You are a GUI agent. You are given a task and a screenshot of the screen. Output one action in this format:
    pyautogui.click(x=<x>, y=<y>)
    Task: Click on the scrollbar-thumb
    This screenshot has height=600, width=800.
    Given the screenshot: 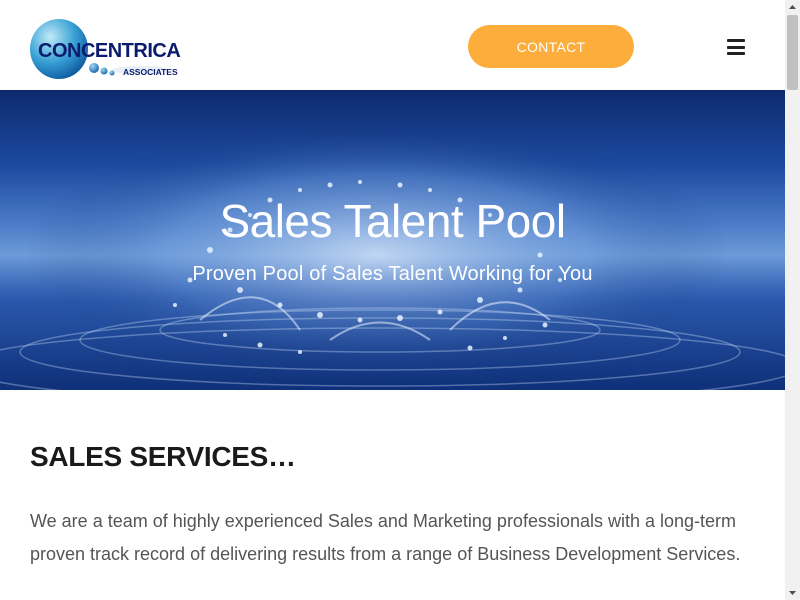 What is the action you would take?
    pyautogui.click(x=792, y=52)
    